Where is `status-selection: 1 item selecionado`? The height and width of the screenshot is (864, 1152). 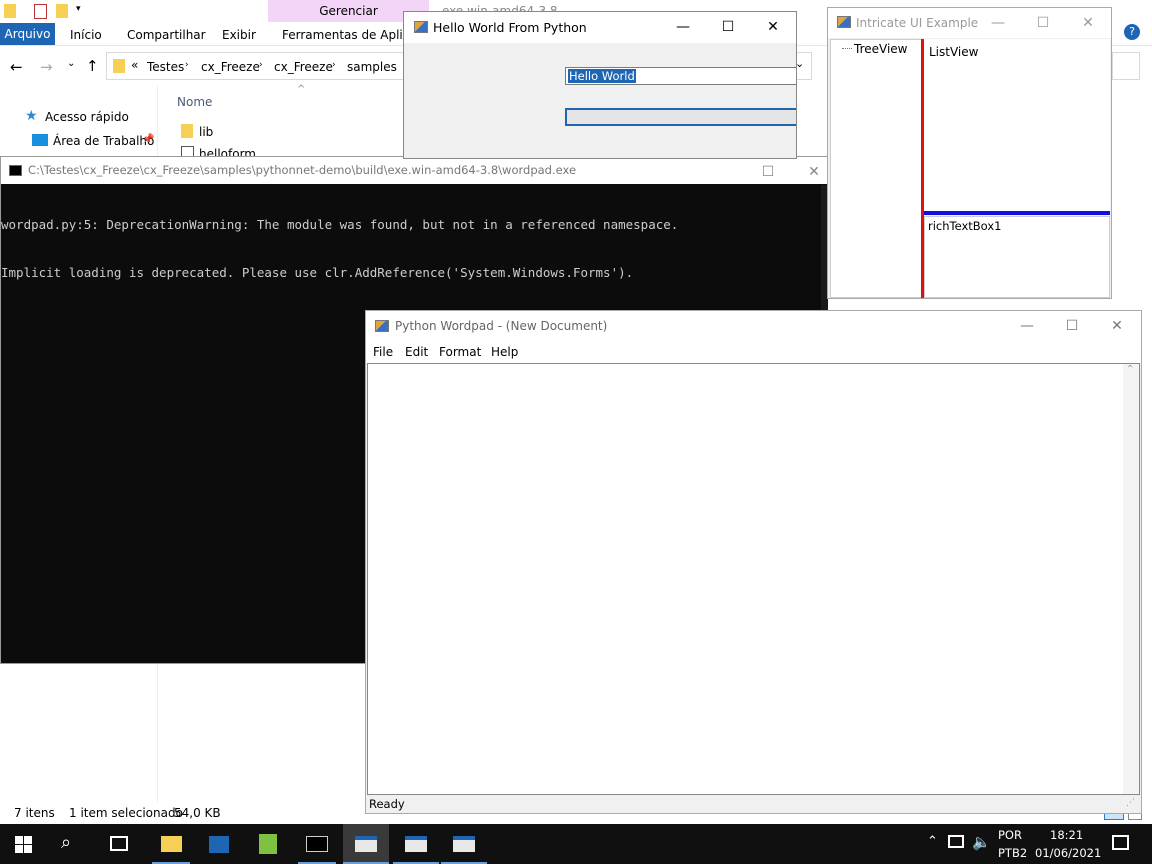 status-selection: 1 item selecionado is located at coordinates (126, 813).